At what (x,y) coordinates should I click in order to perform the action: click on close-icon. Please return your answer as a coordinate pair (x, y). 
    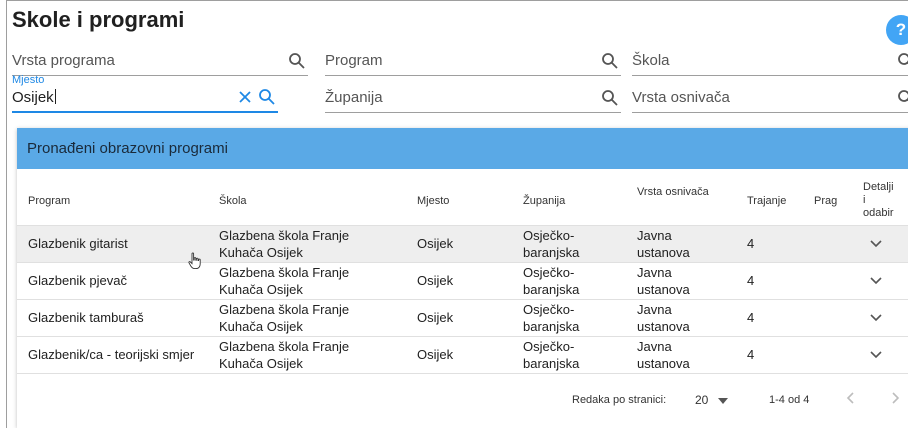
    Looking at the image, I should click on (245, 97).